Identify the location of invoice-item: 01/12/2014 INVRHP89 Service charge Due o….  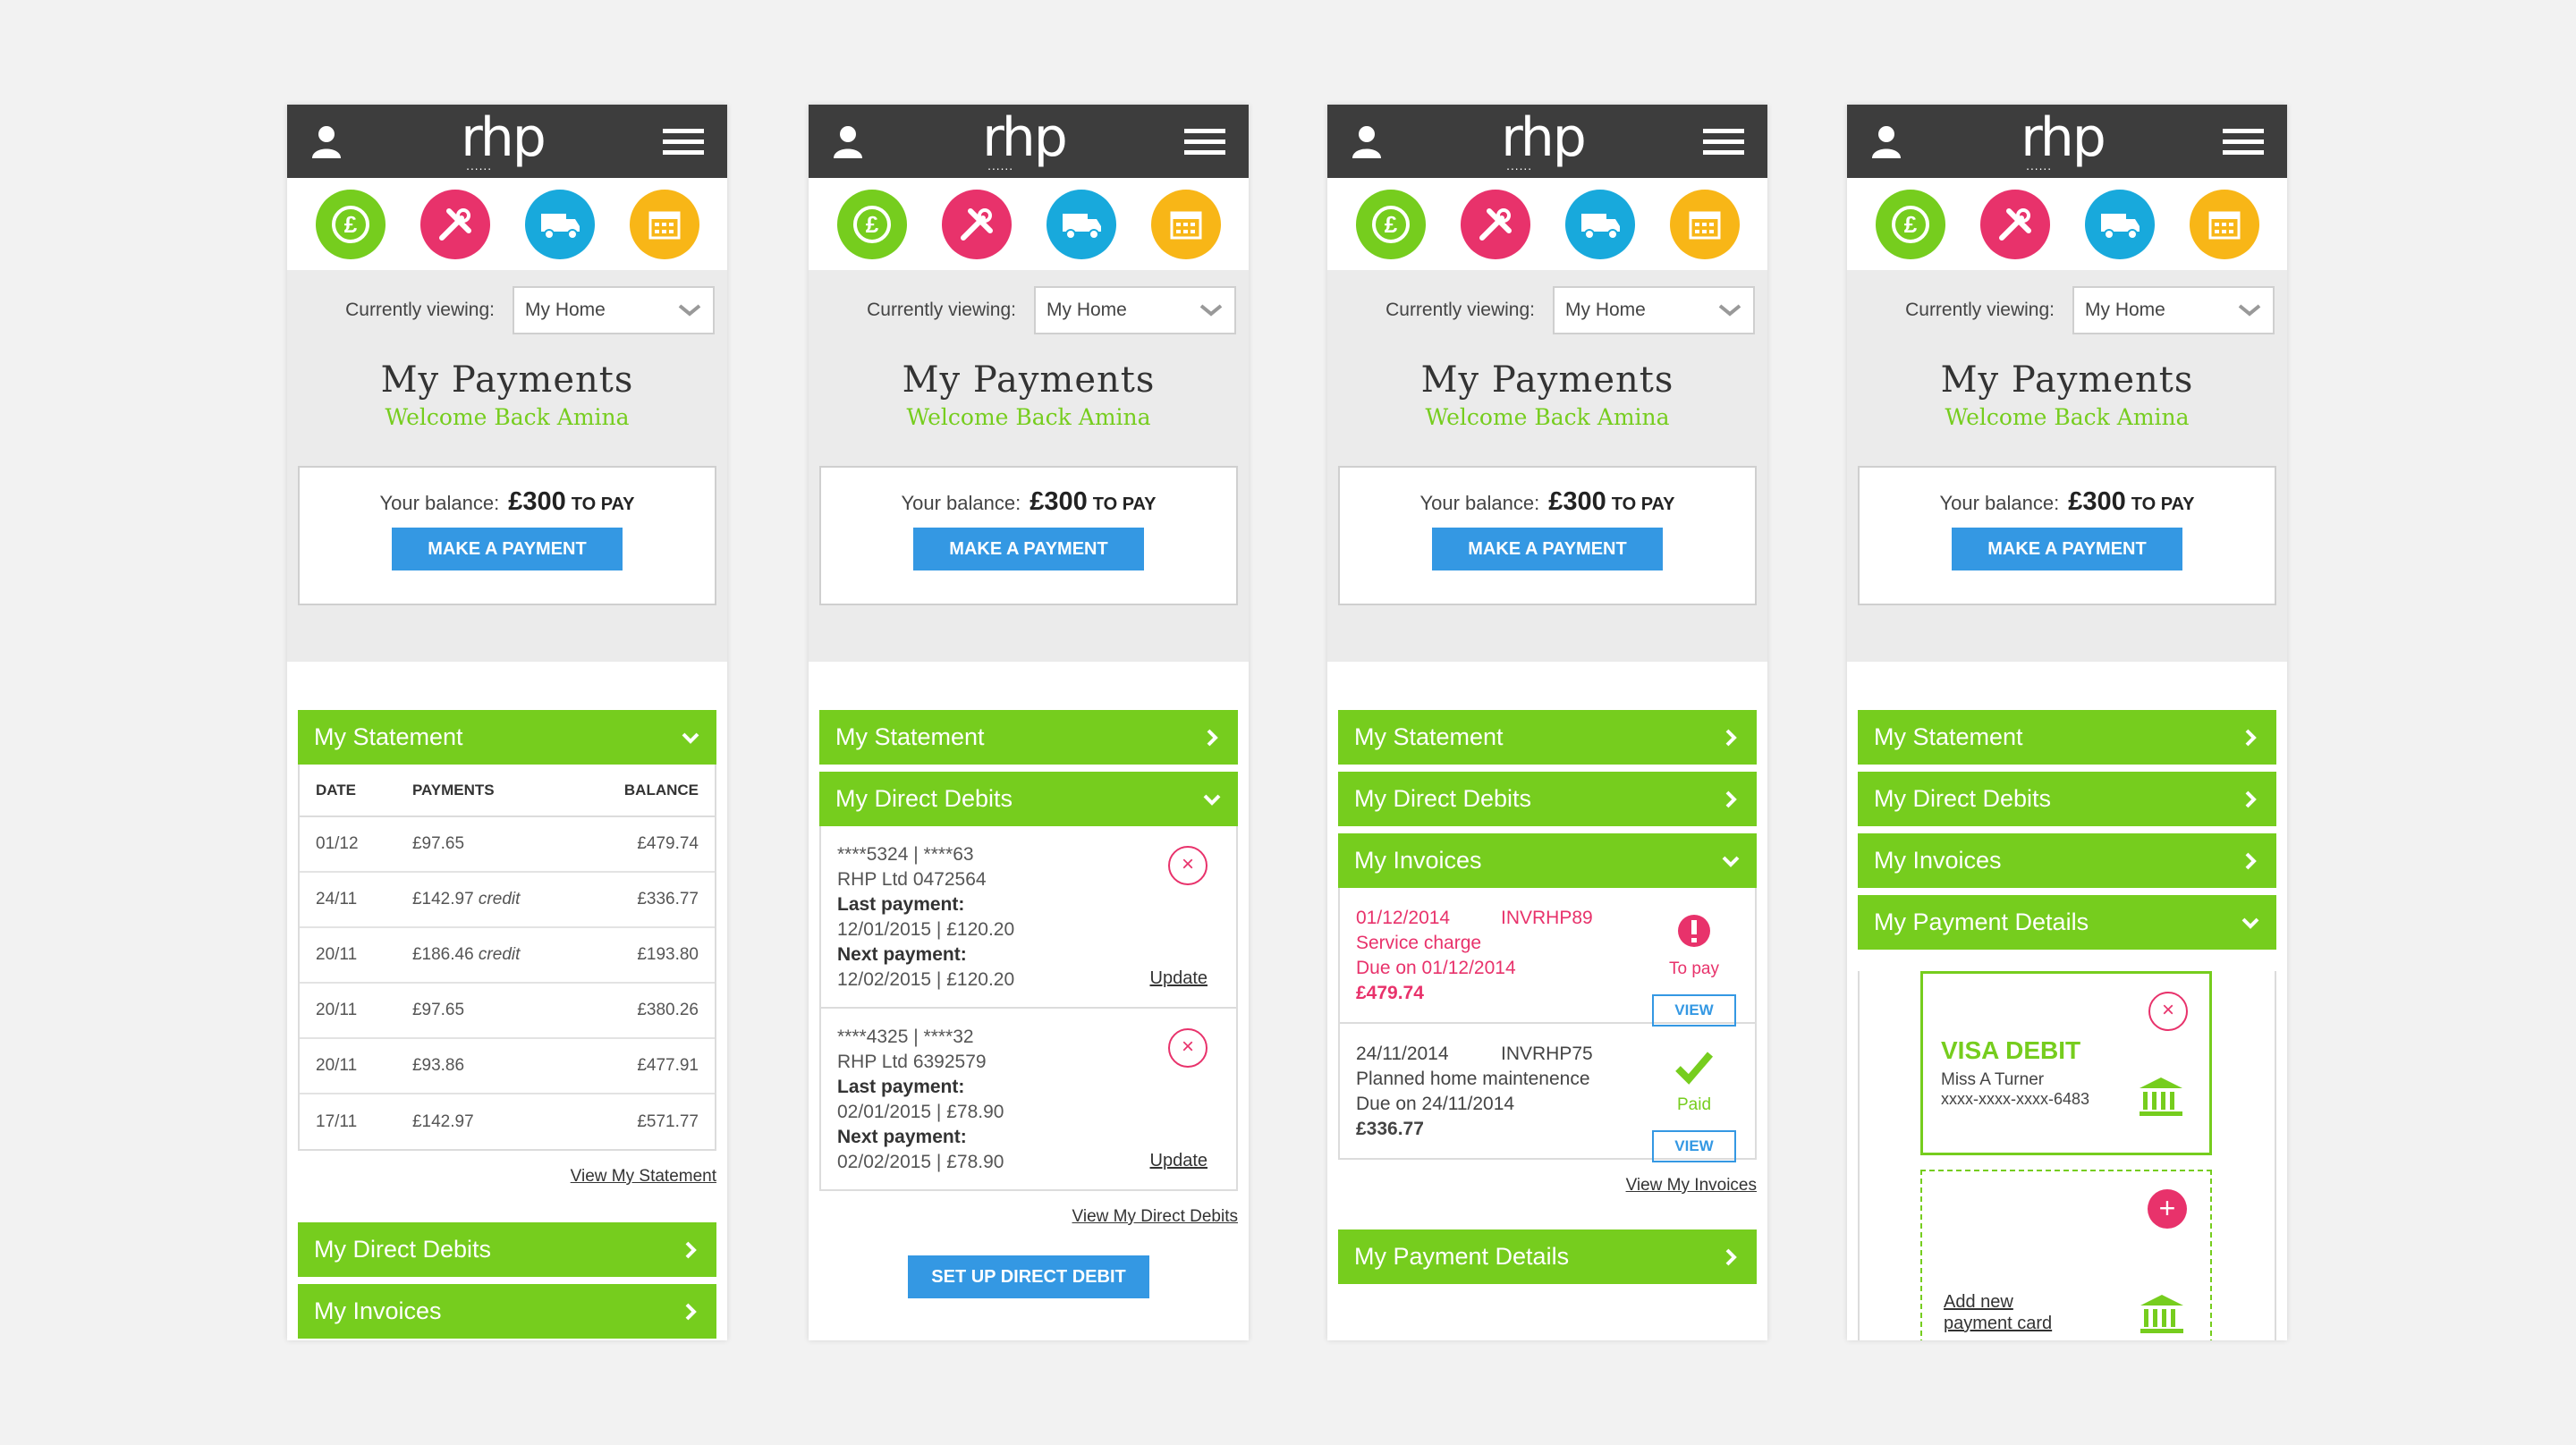
(1547, 957).